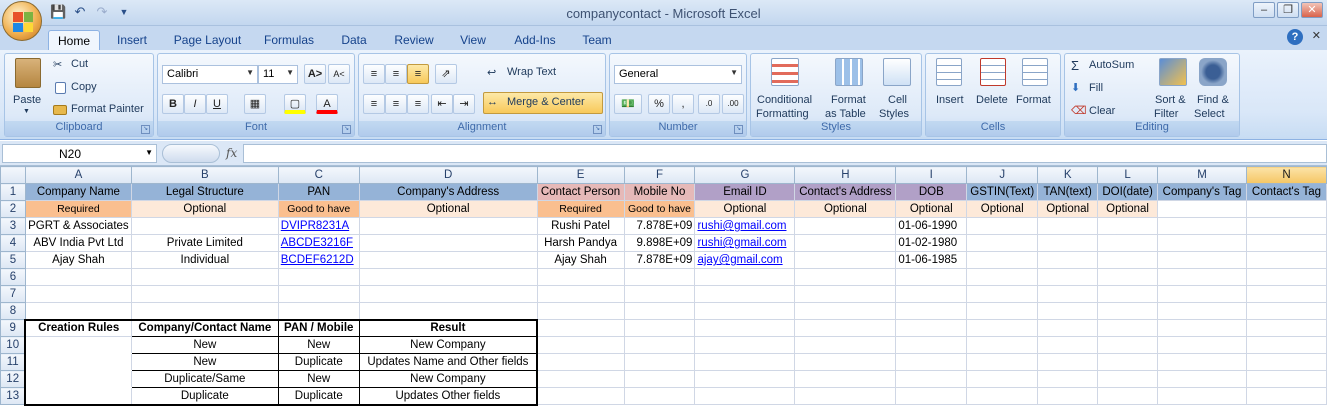  Describe the element at coordinates (13, 209) in the screenshot. I see `row-header: 2` at that location.